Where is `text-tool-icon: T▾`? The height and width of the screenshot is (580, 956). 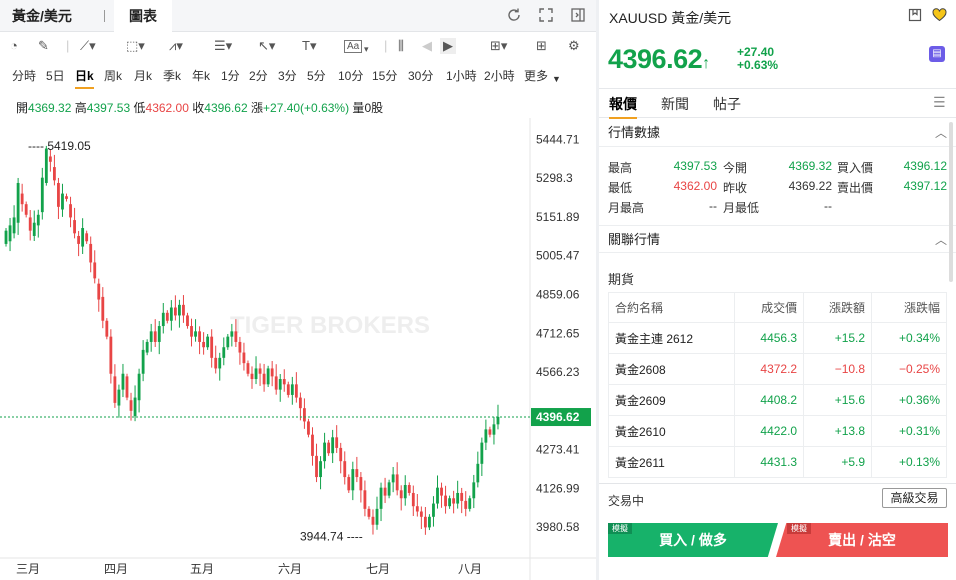 text-tool-icon: T▾ is located at coordinates (309, 46).